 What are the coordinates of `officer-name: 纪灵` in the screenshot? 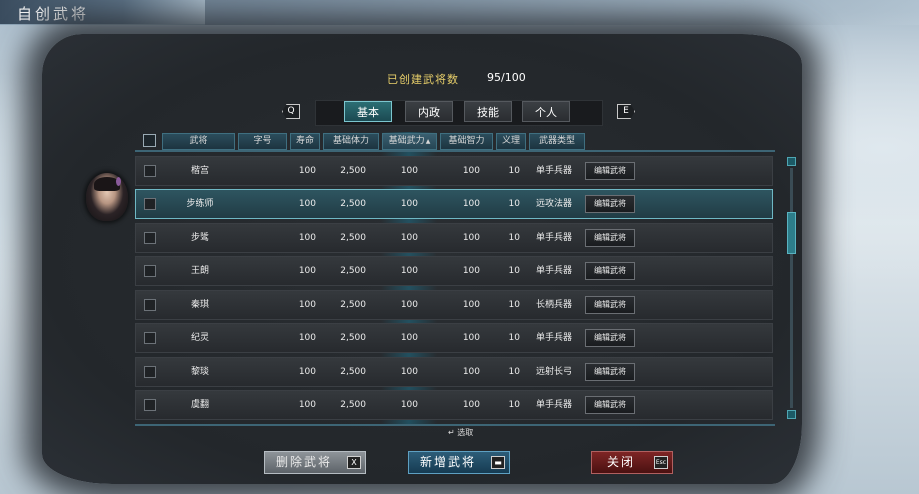 It's located at (199, 338).